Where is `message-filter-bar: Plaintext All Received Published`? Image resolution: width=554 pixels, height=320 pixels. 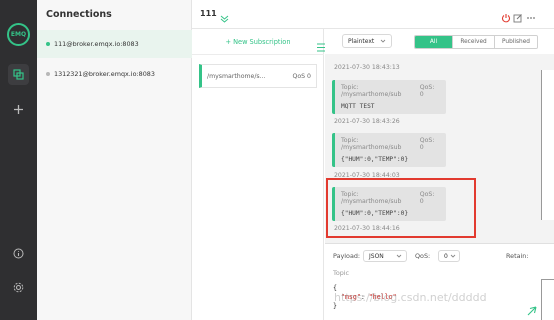
message-filter-bar: Plaintext All Received Published is located at coordinates (439, 41).